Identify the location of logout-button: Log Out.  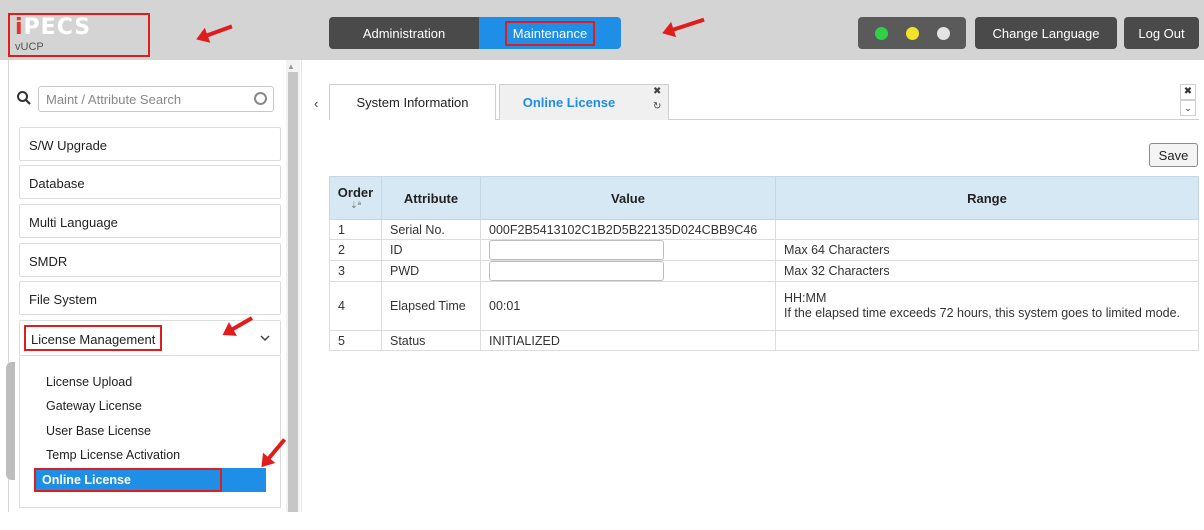
(1161, 33).